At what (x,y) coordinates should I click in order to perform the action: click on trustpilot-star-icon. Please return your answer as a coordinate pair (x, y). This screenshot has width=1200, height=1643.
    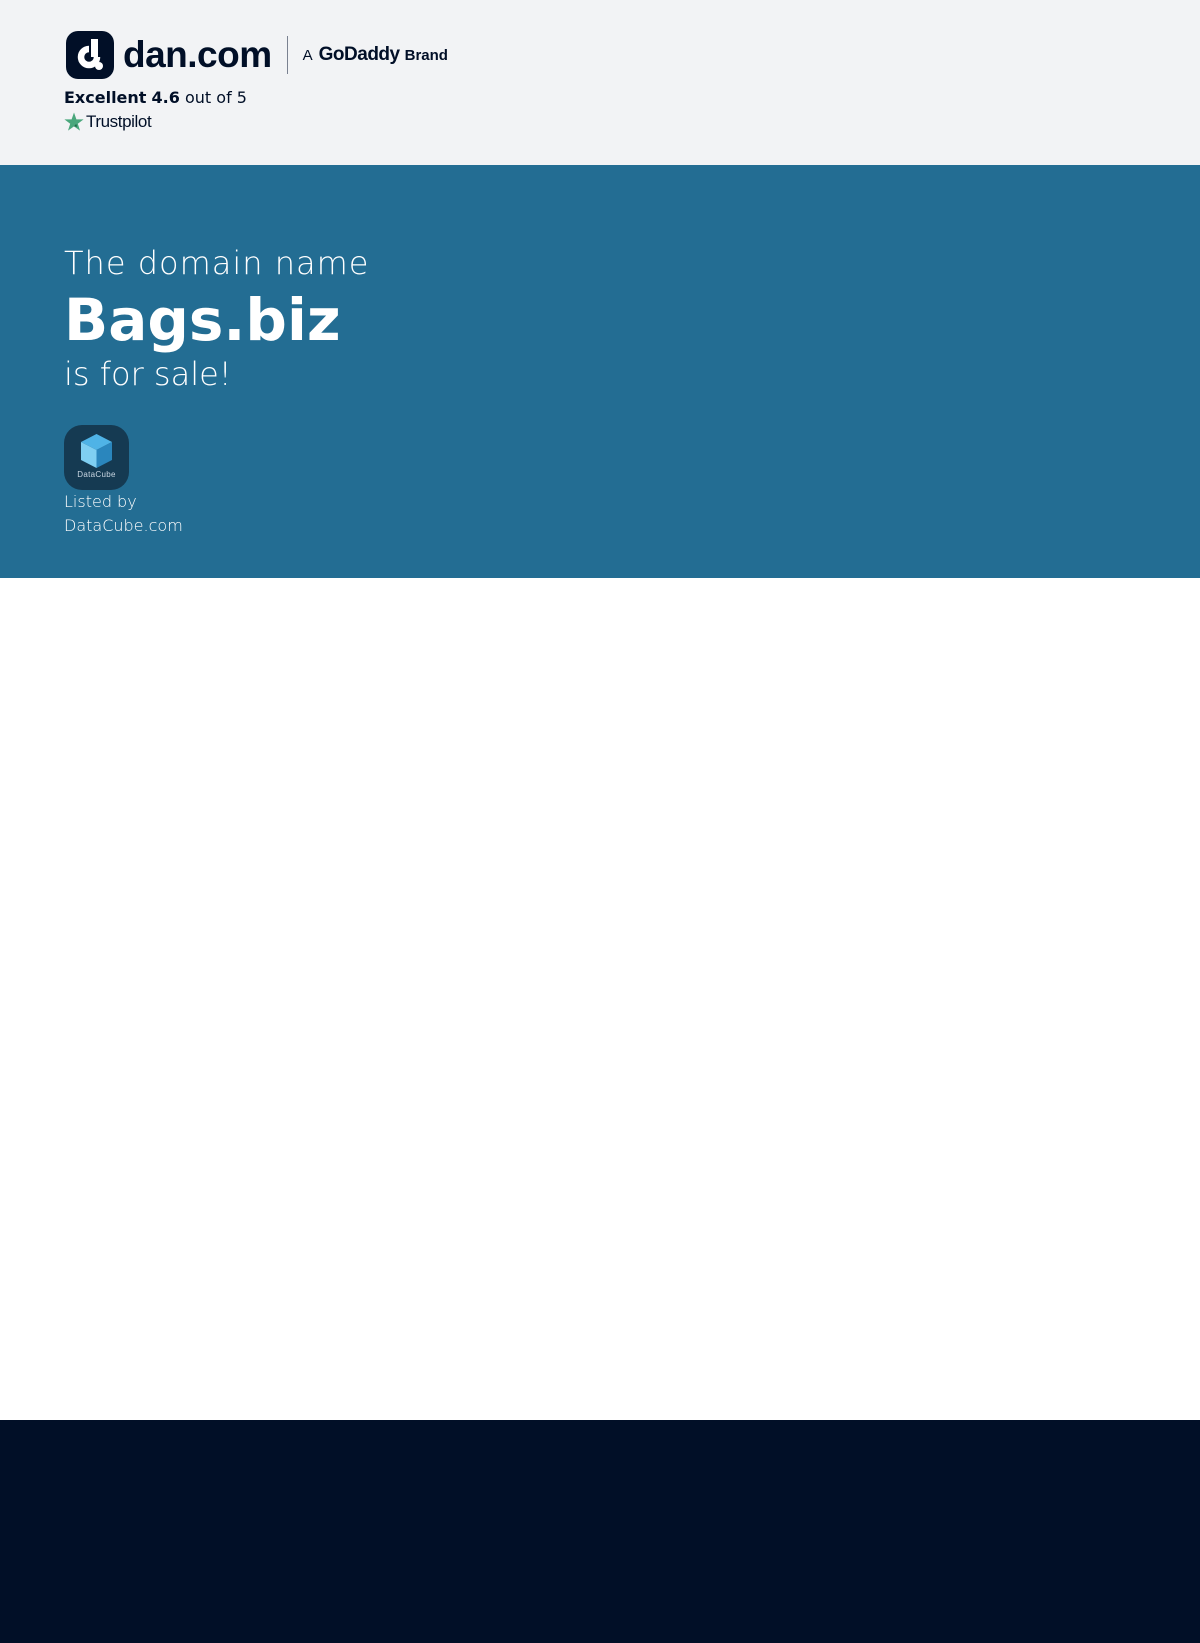
    Looking at the image, I should click on (74, 121).